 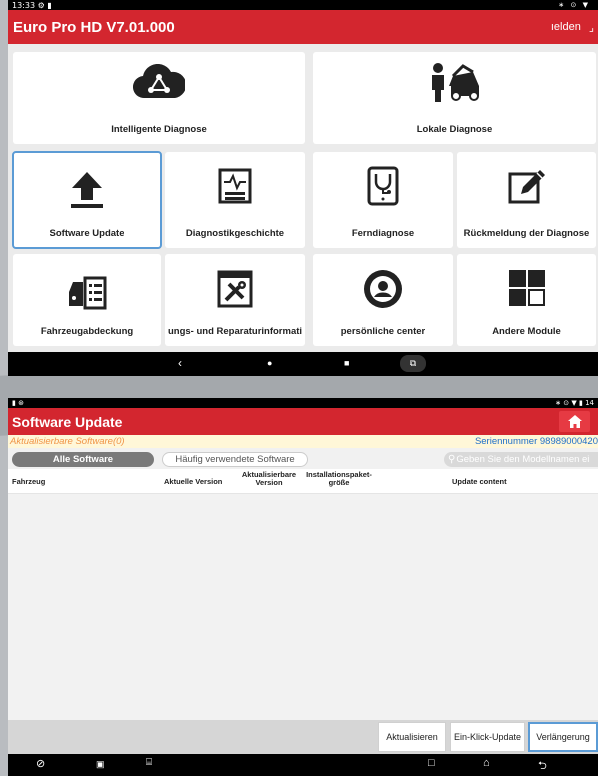 What do you see at coordinates (574, 403) in the screenshot?
I see `status-right-icons: ∗ ⊙ ▼ ▮ 14` at bounding box center [574, 403].